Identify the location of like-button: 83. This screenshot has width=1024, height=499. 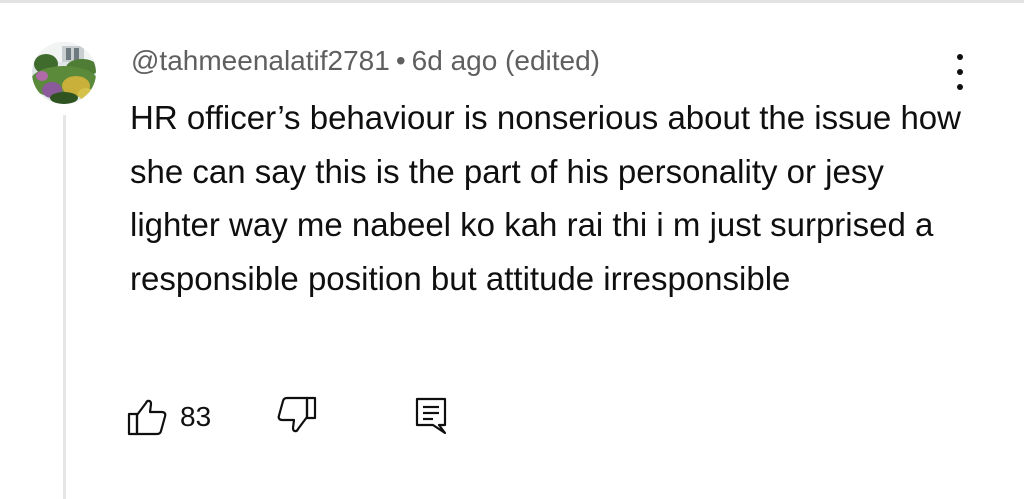
(168, 417).